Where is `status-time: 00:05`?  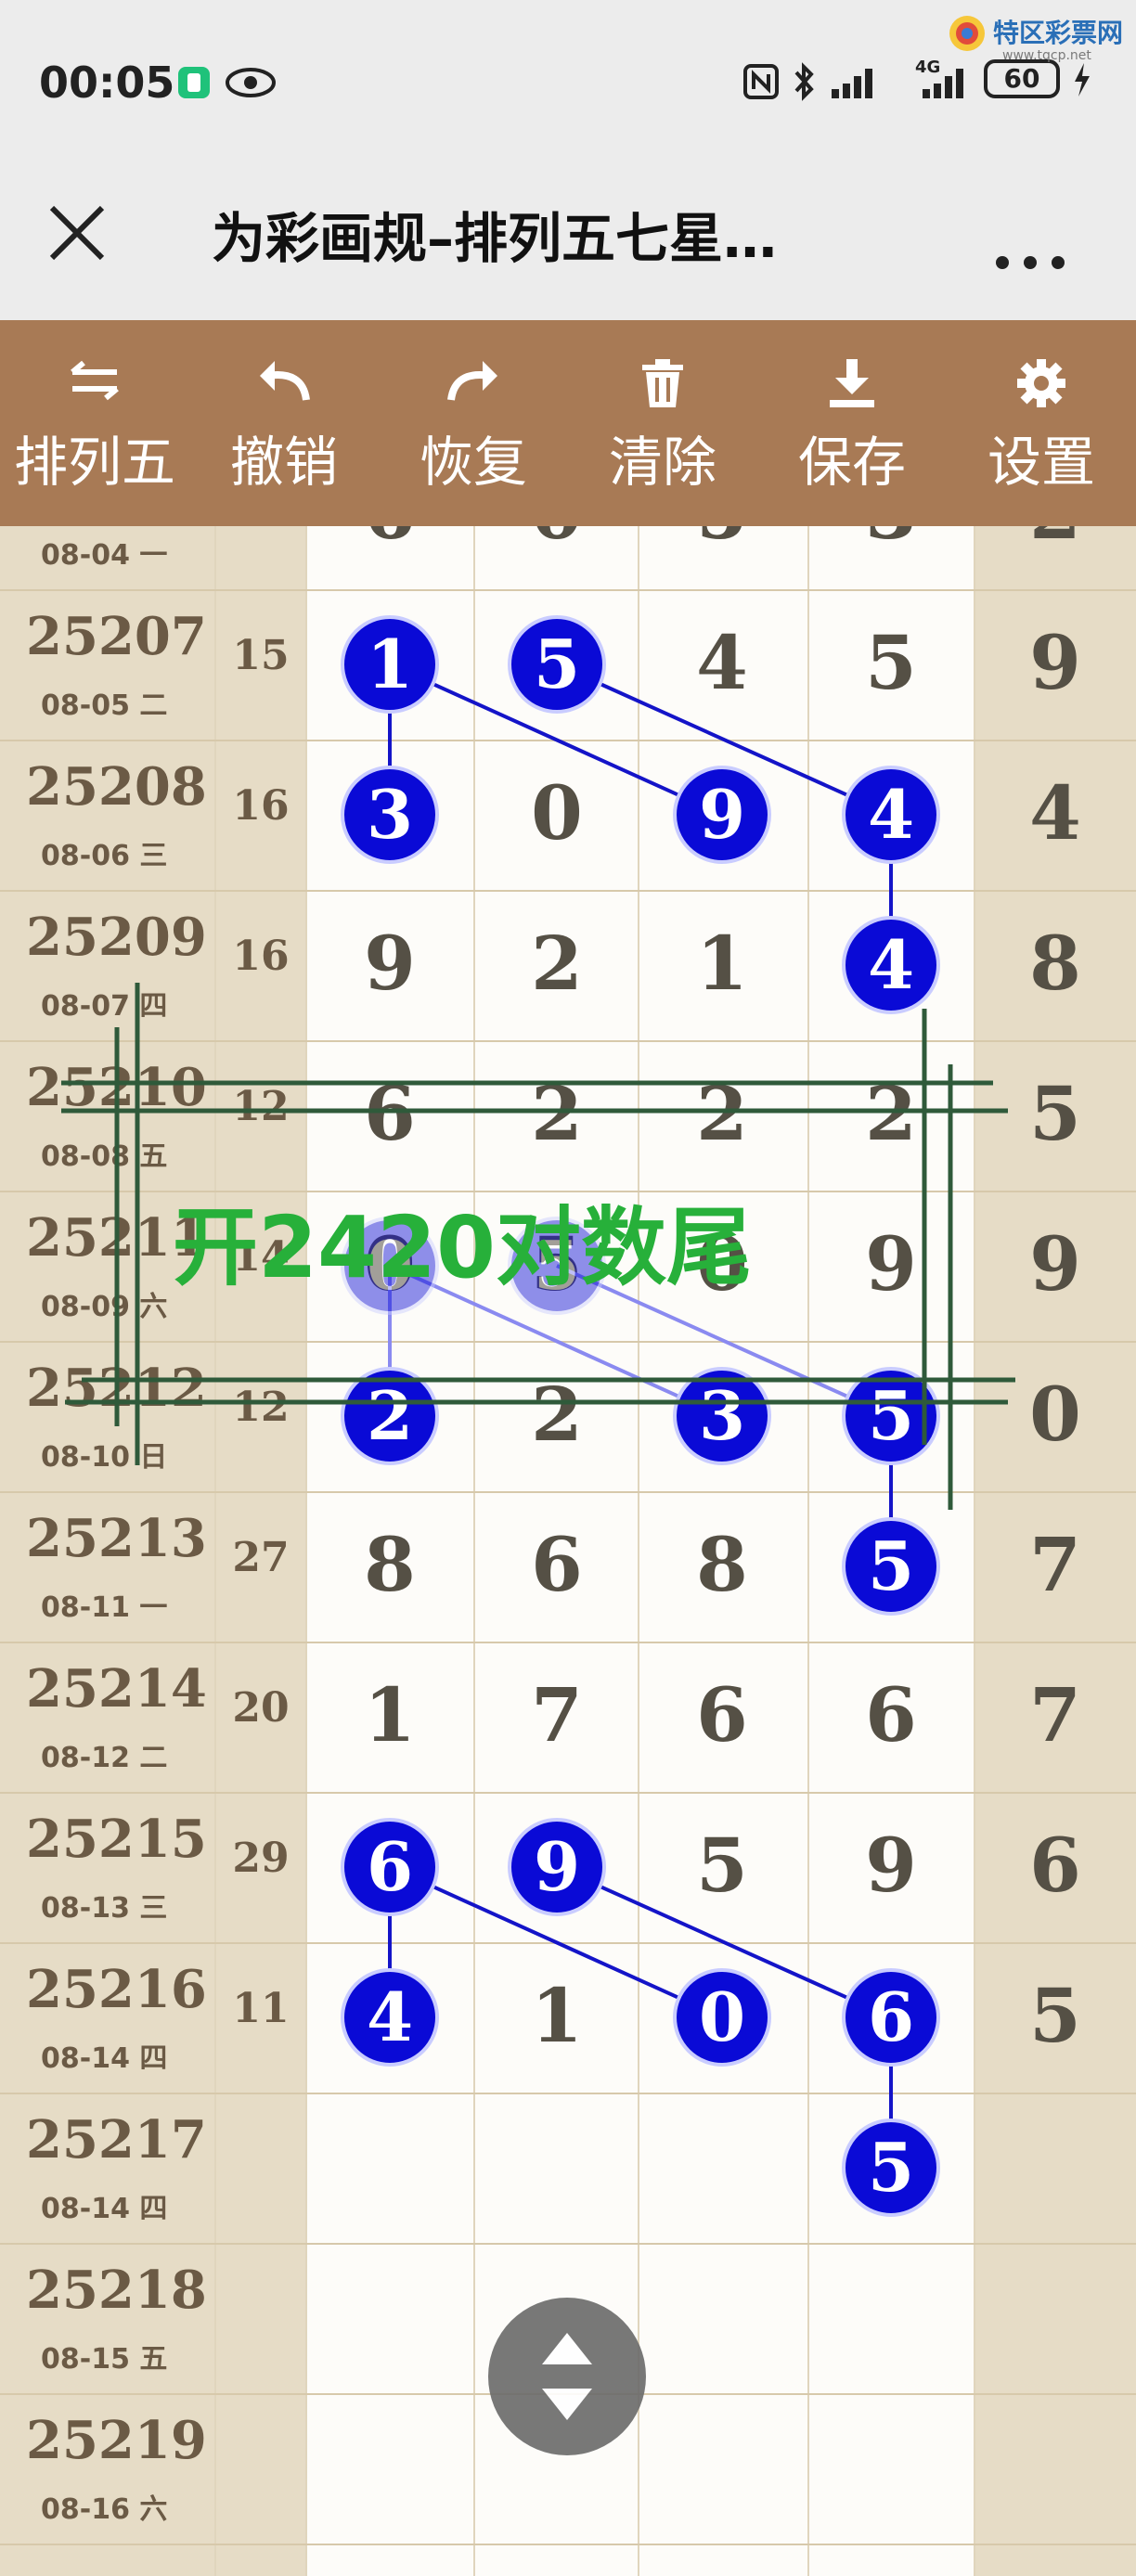
status-time: 00:05 is located at coordinates (107, 83).